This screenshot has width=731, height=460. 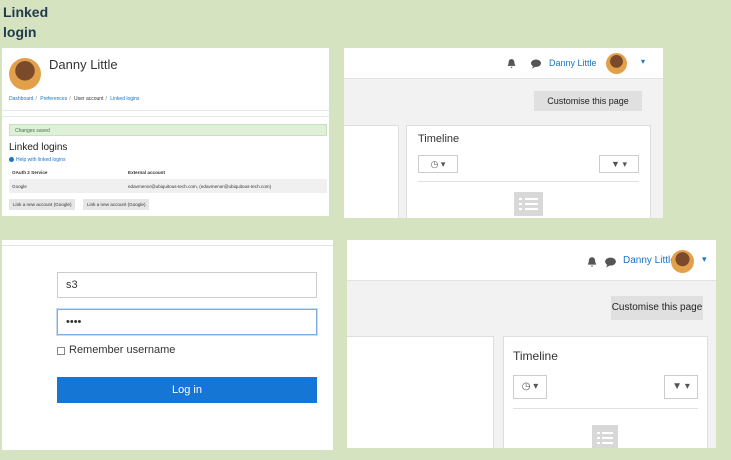 What do you see at coordinates (19, 186) in the screenshot?
I see `cell-service: Google` at bounding box center [19, 186].